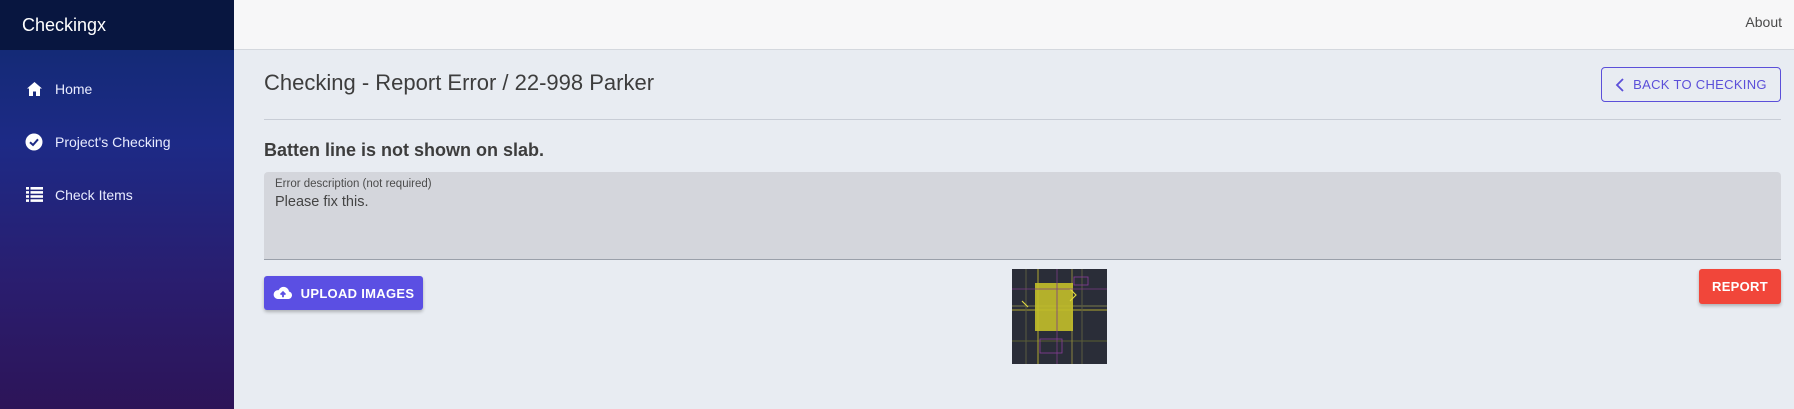  I want to click on error-description-input: Please fix this., so click(1022, 202).